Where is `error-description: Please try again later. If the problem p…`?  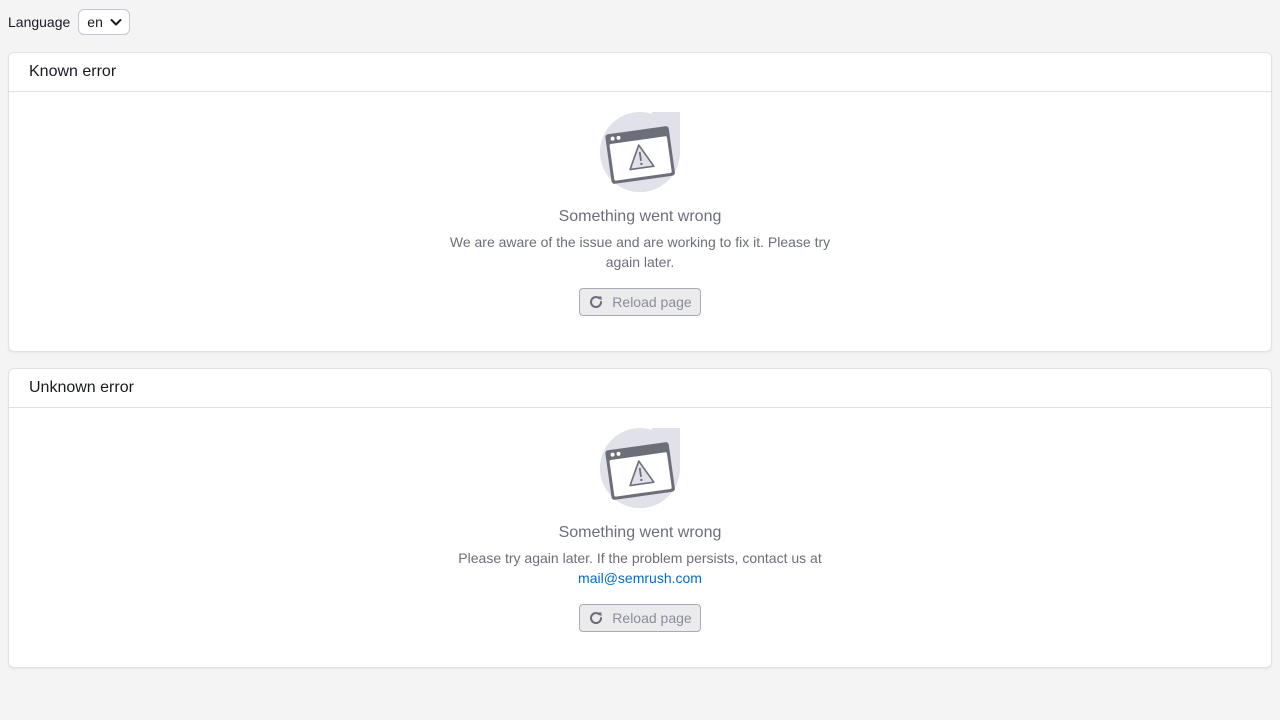
error-description: Please try again later. If the problem p… is located at coordinates (640, 568).